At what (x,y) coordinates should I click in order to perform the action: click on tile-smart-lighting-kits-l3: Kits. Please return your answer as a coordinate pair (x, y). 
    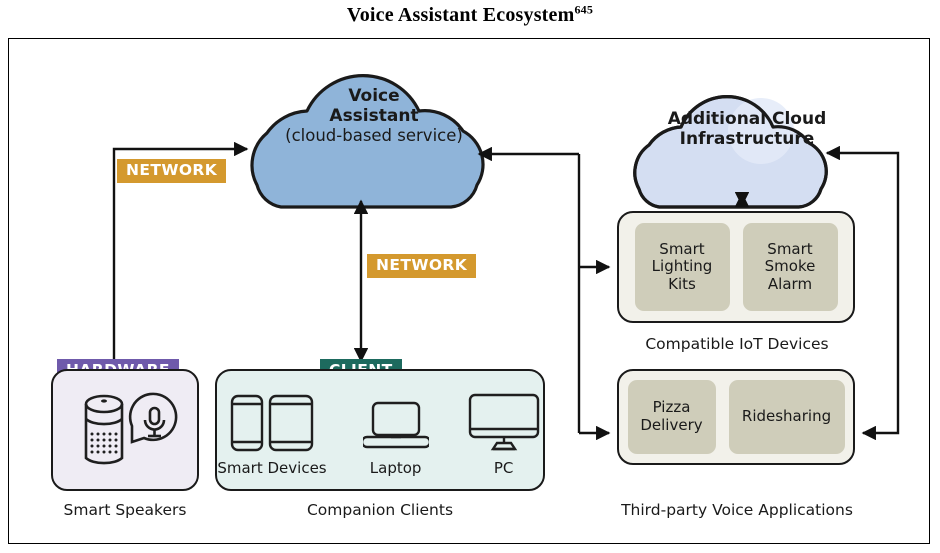
    Looking at the image, I should click on (682, 283).